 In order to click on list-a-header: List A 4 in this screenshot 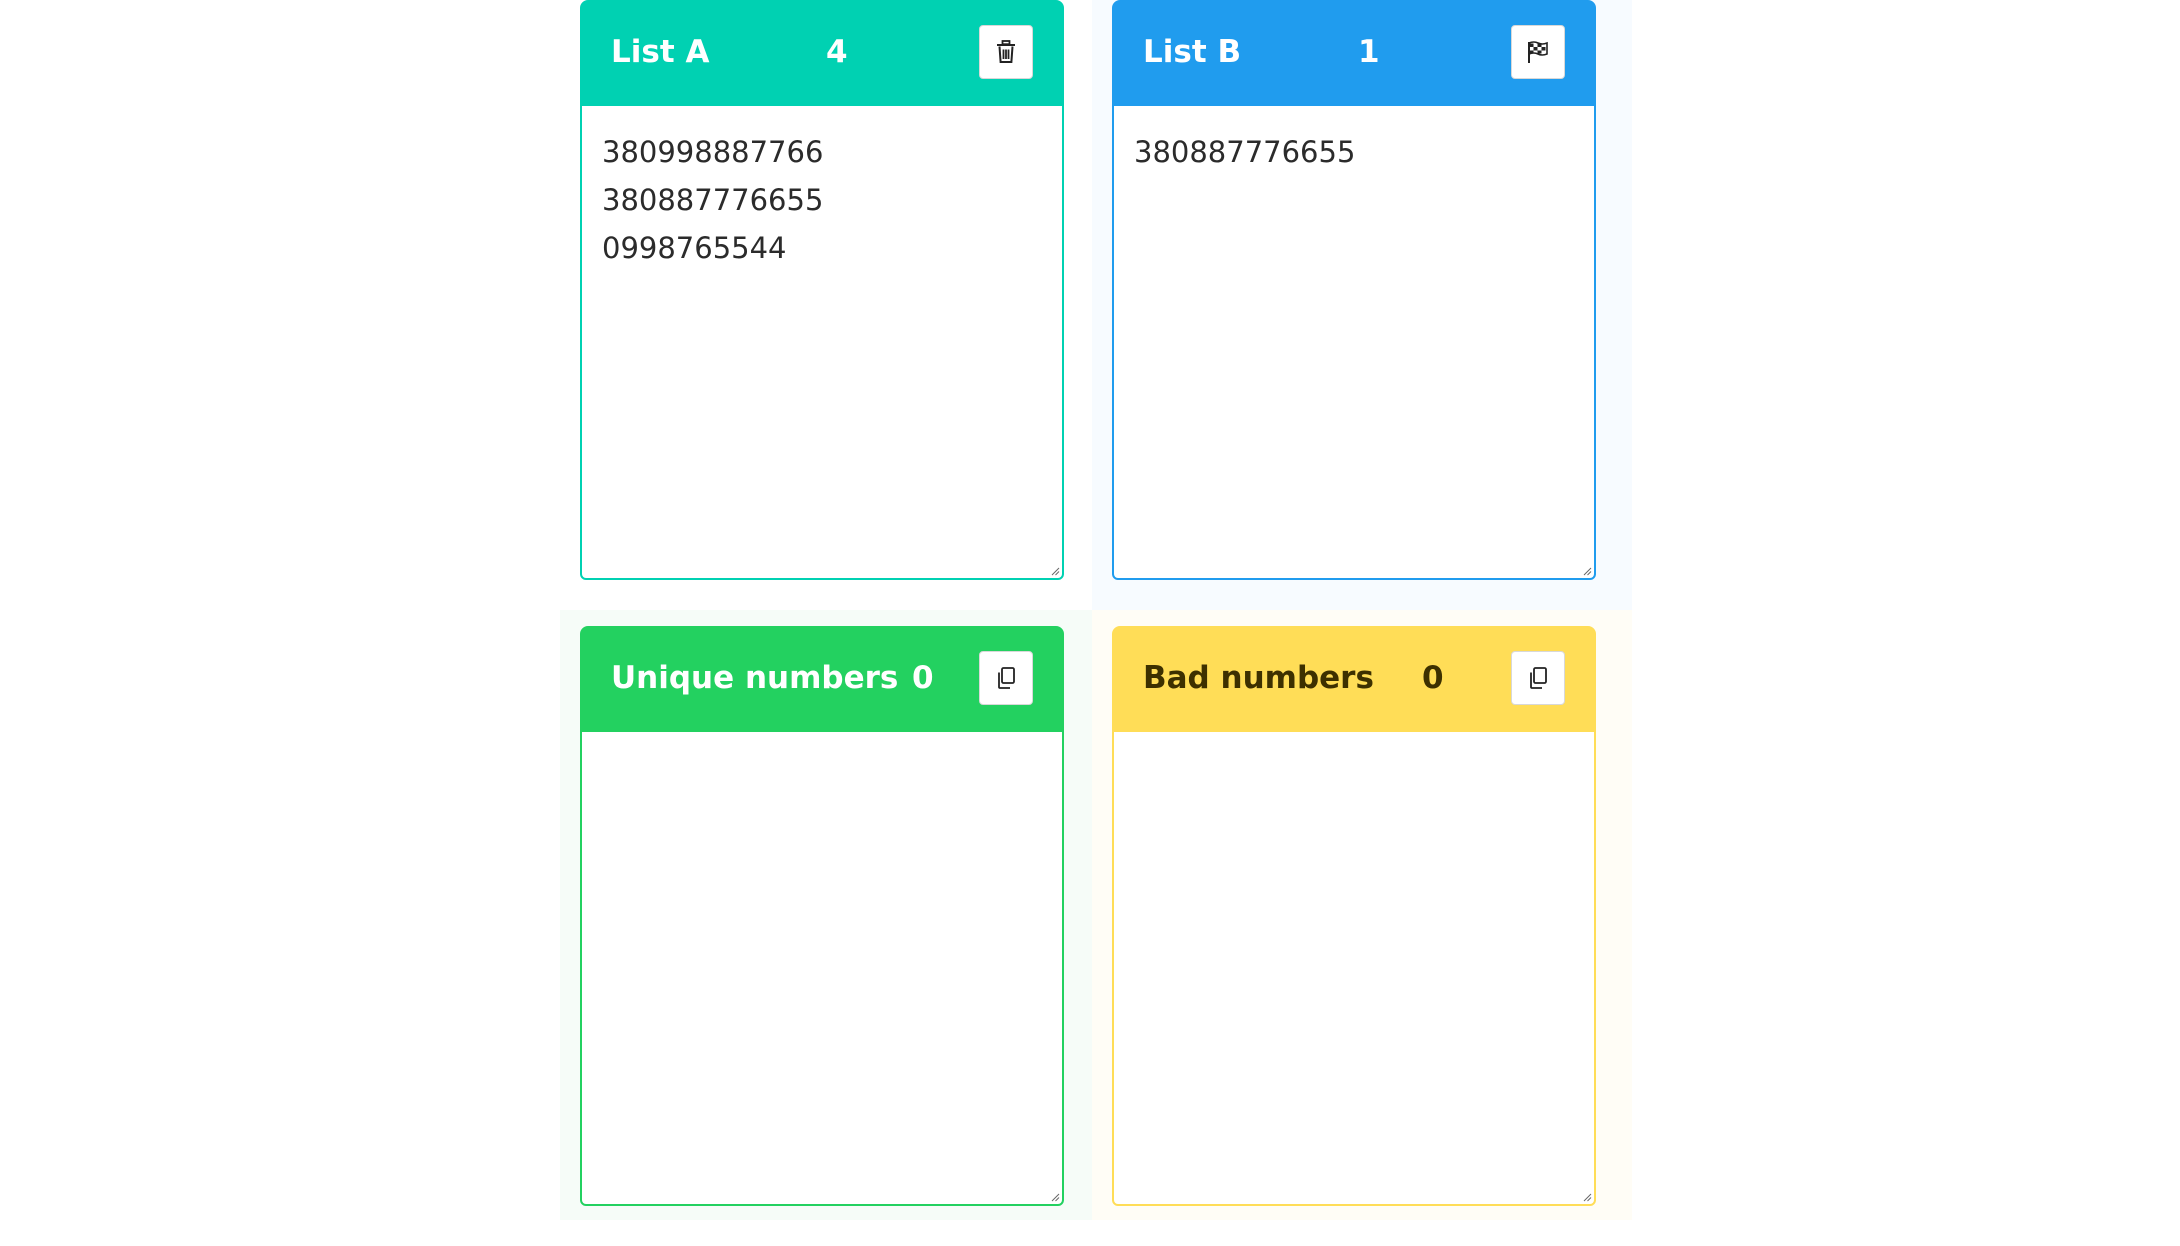, I will do `click(822, 52)`.